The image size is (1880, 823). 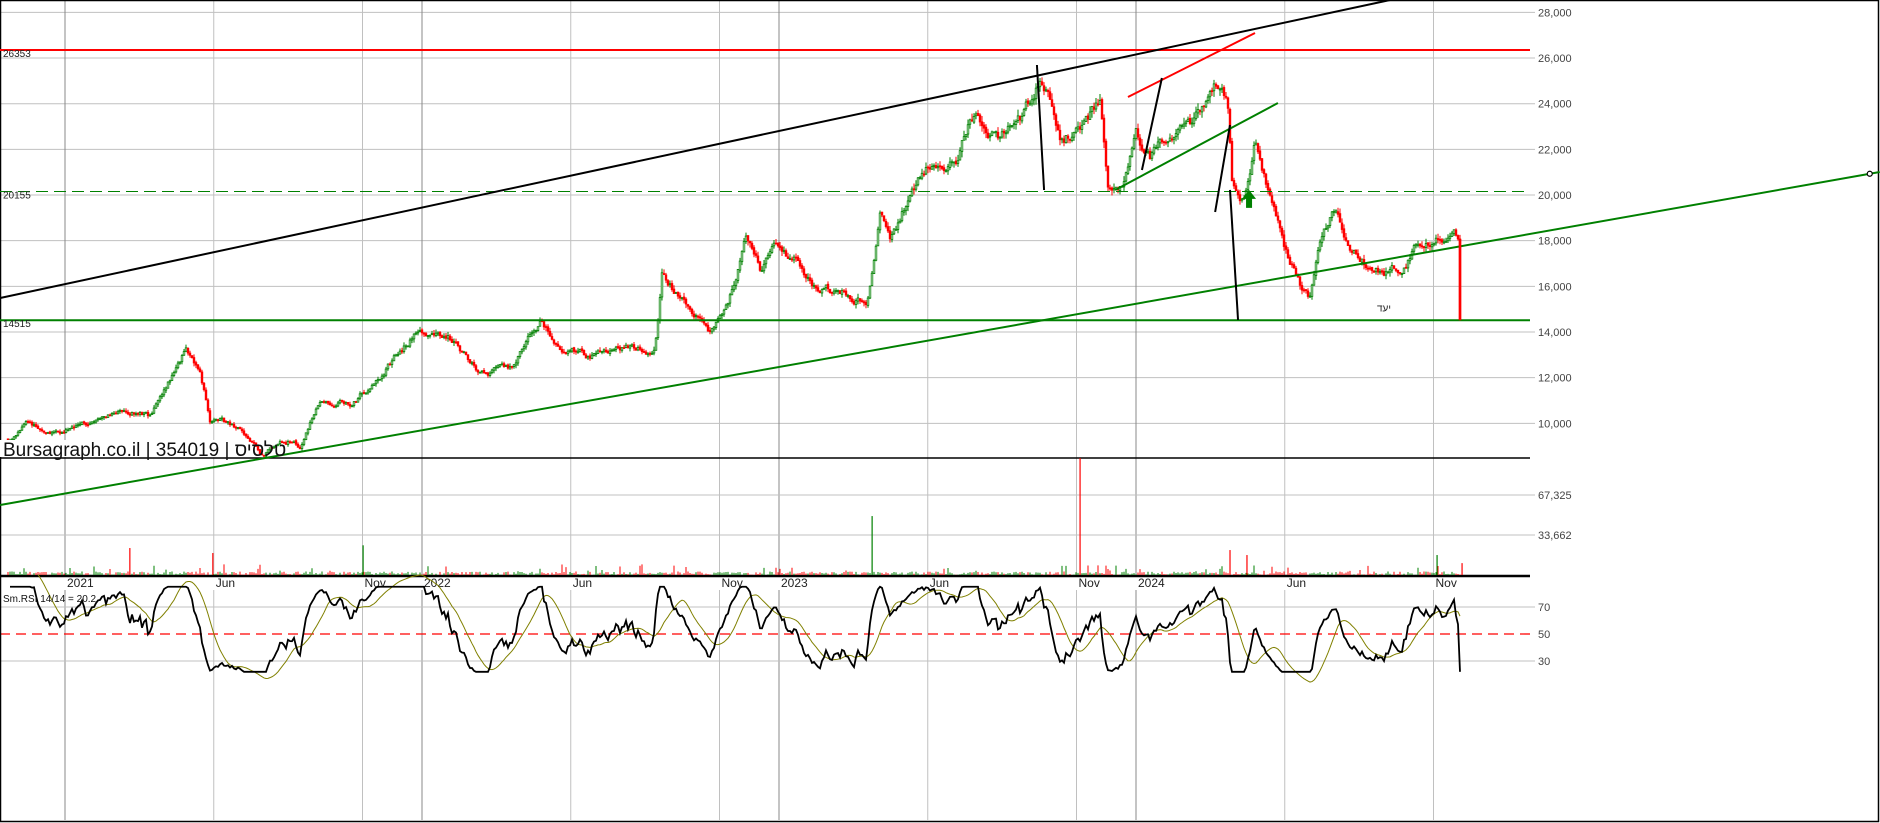 What do you see at coordinates (1555, 496) in the screenshot?
I see `volume-axis-label: 67,325` at bounding box center [1555, 496].